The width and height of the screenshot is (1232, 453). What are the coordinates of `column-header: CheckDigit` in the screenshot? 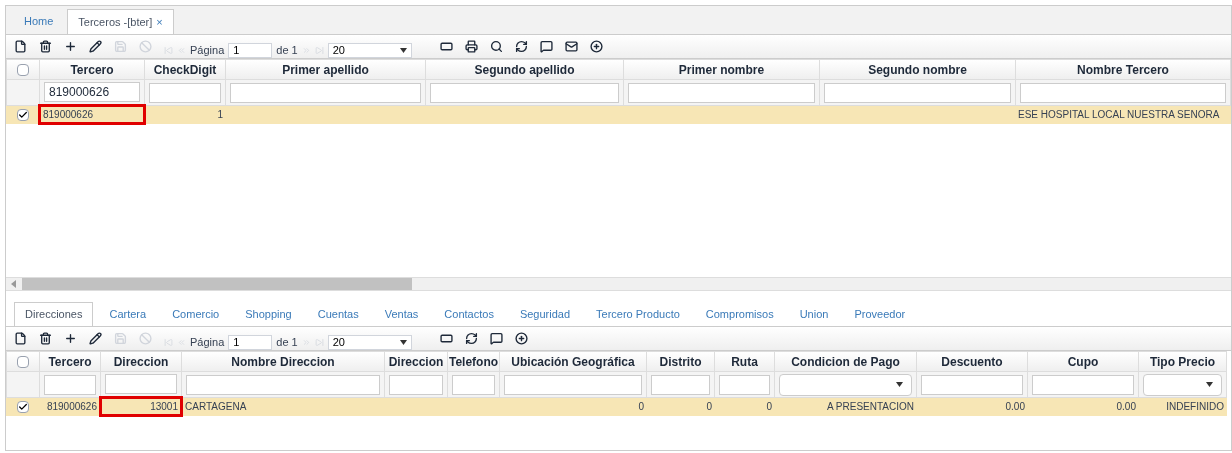 It's located at (185, 69).